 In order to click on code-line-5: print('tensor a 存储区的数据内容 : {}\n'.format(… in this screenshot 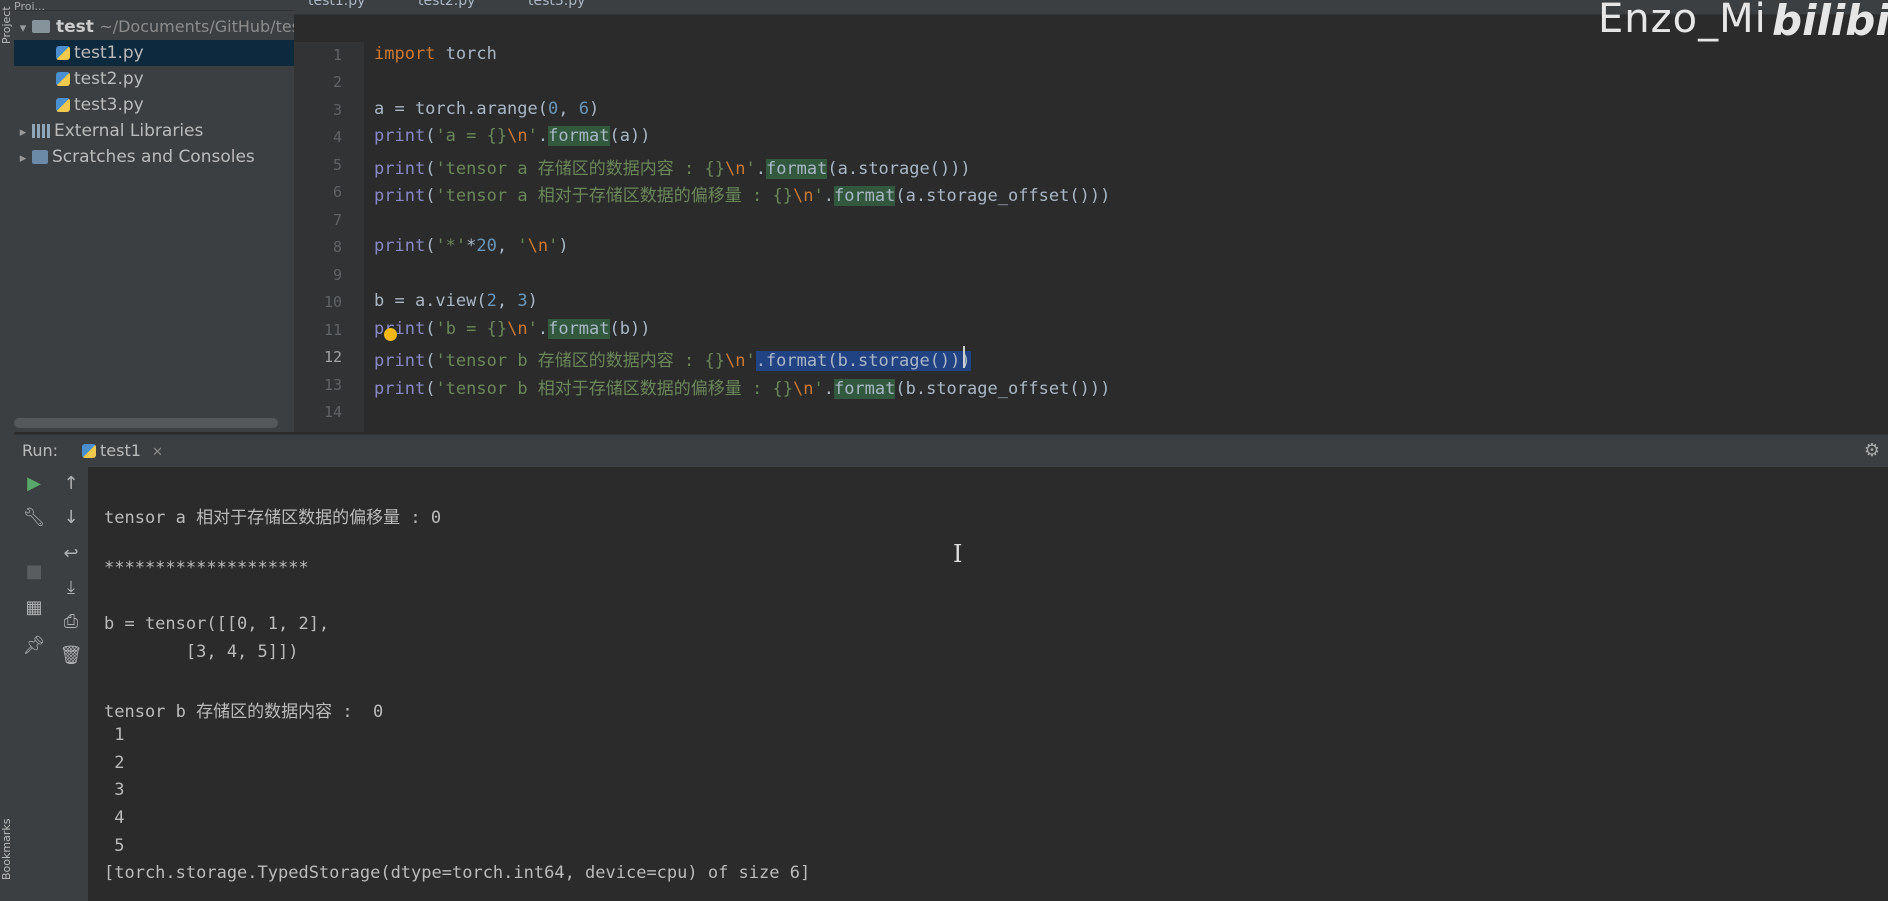, I will do `click(672, 169)`.